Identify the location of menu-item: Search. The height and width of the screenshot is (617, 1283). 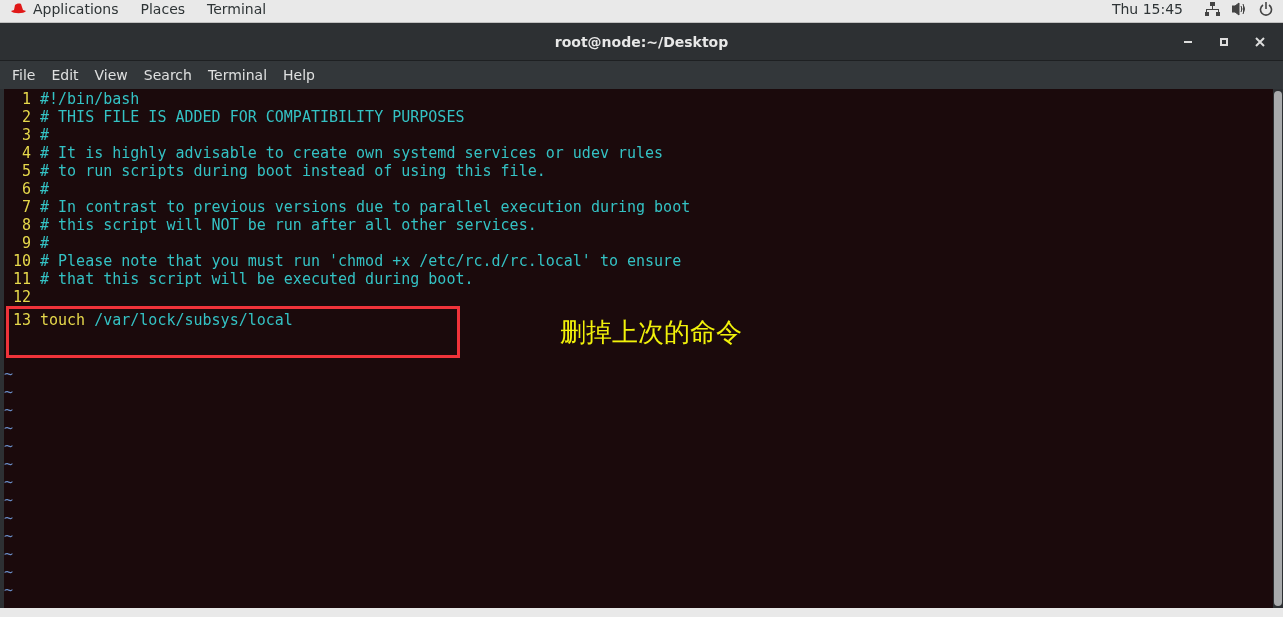
(167, 75).